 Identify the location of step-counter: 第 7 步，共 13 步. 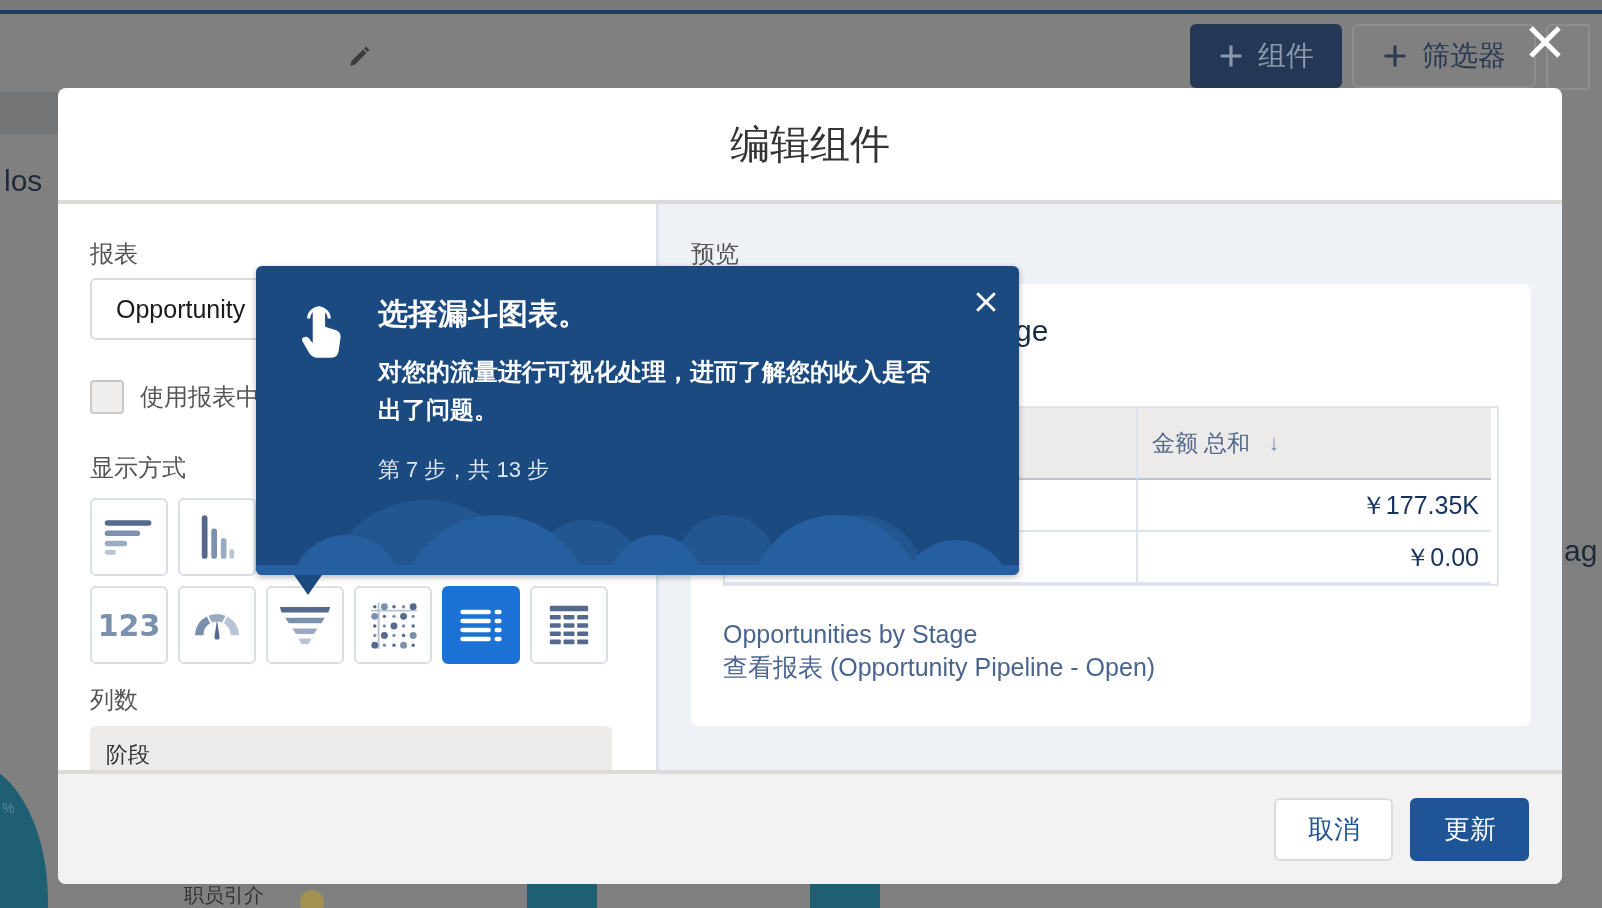
(464, 470).